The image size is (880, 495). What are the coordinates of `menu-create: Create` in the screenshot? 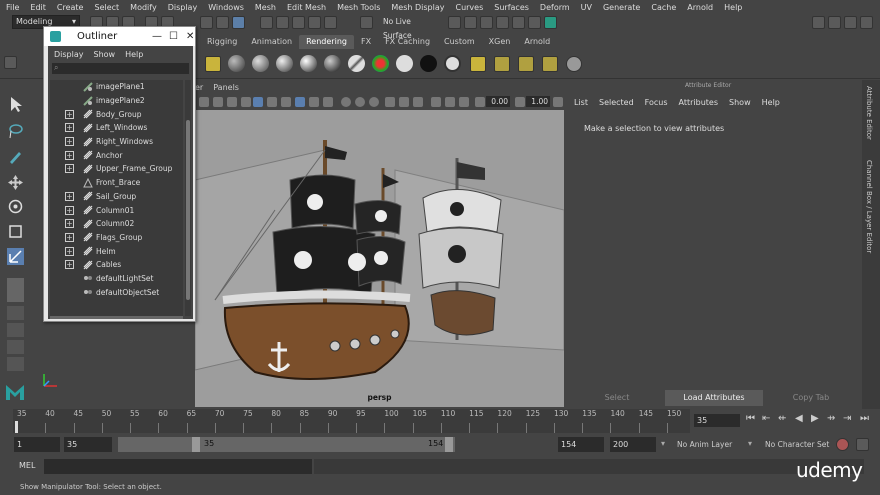 It's located at (70, 7).